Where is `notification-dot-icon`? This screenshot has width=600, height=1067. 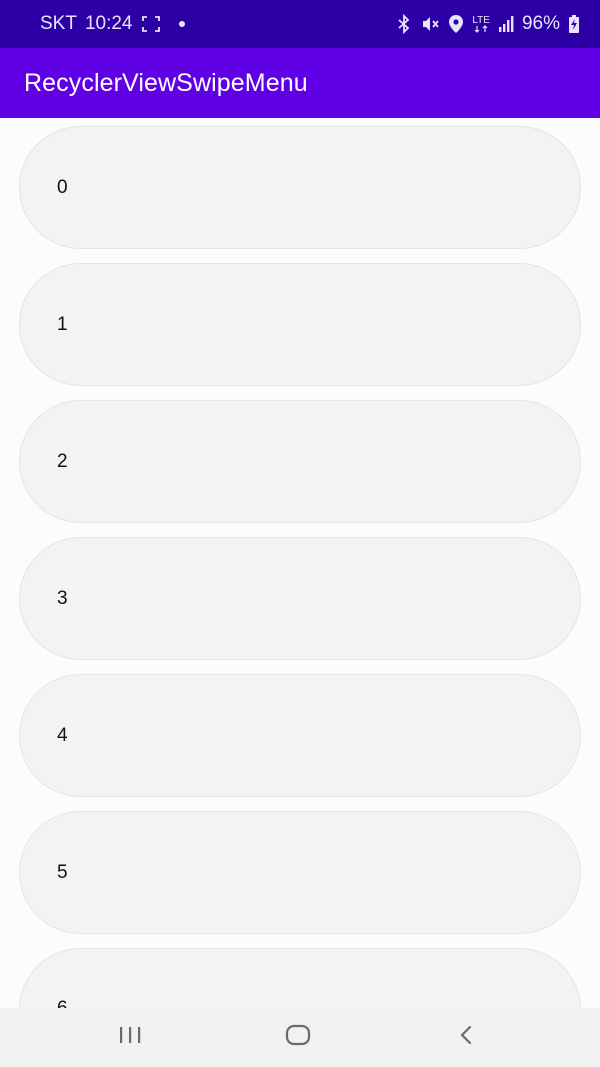 notification-dot-icon is located at coordinates (181, 24).